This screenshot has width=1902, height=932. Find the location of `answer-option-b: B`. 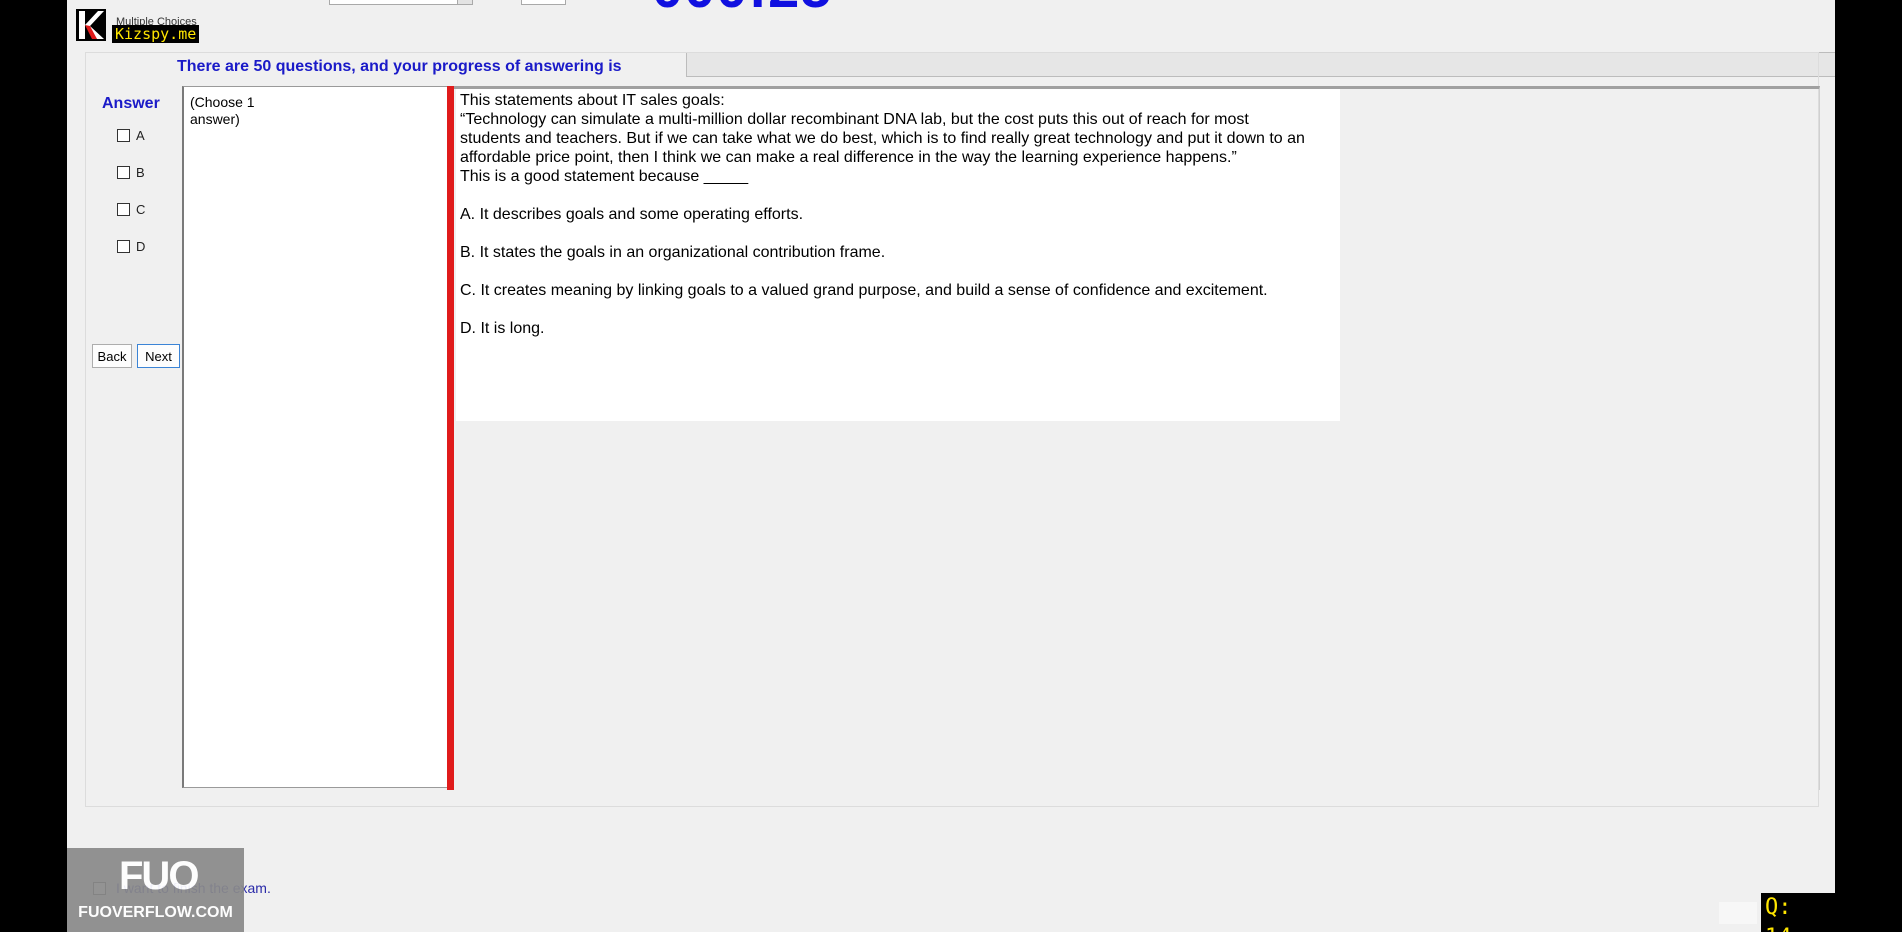

answer-option-b: B is located at coordinates (131, 172).